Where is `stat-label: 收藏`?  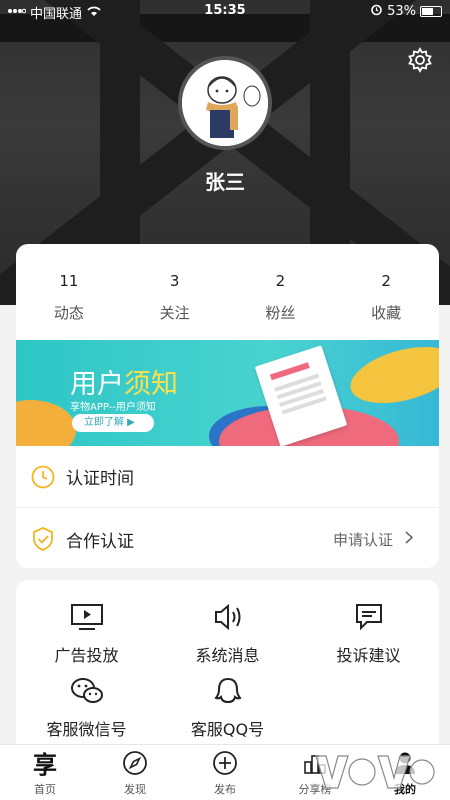
stat-label: 收藏 is located at coordinates (386, 313).